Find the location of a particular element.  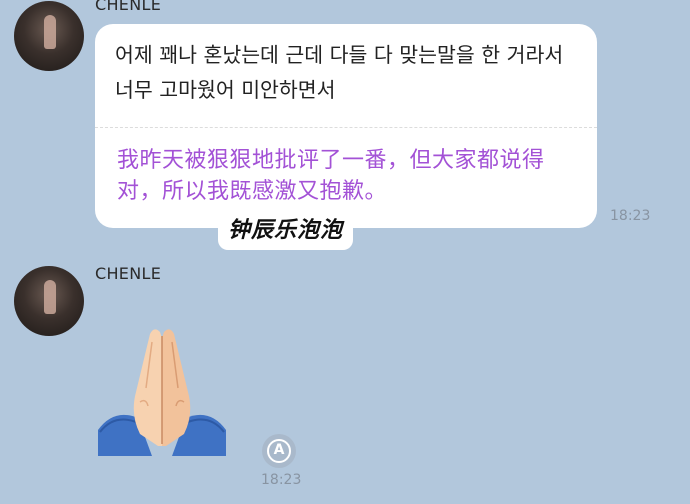

translation-divider is located at coordinates (346, 127).